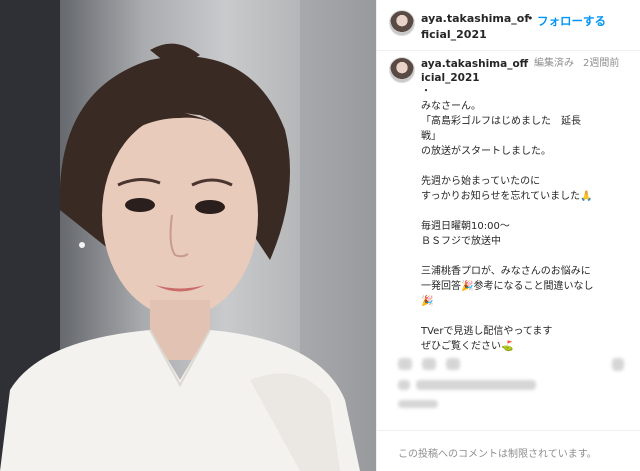  What do you see at coordinates (427, 301) in the screenshot?
I see `caption-line: 🎉` at bounding box center [427, 301].